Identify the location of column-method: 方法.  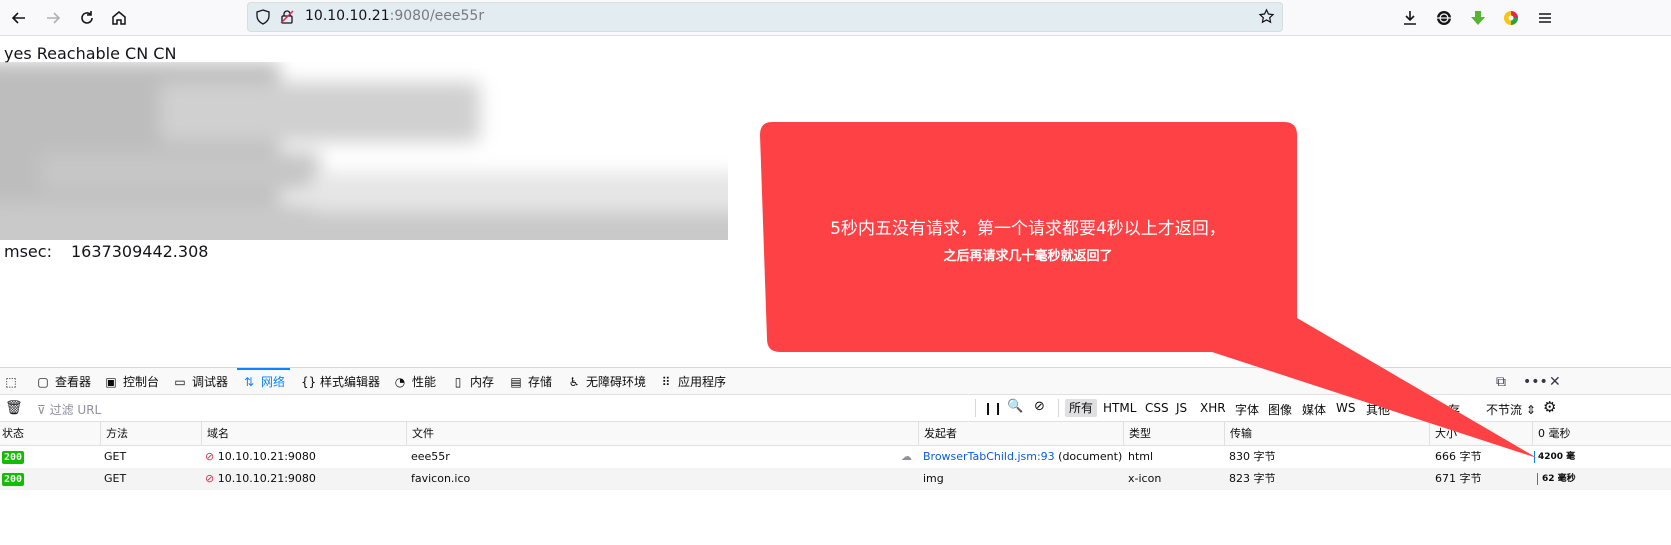
(150, 434).